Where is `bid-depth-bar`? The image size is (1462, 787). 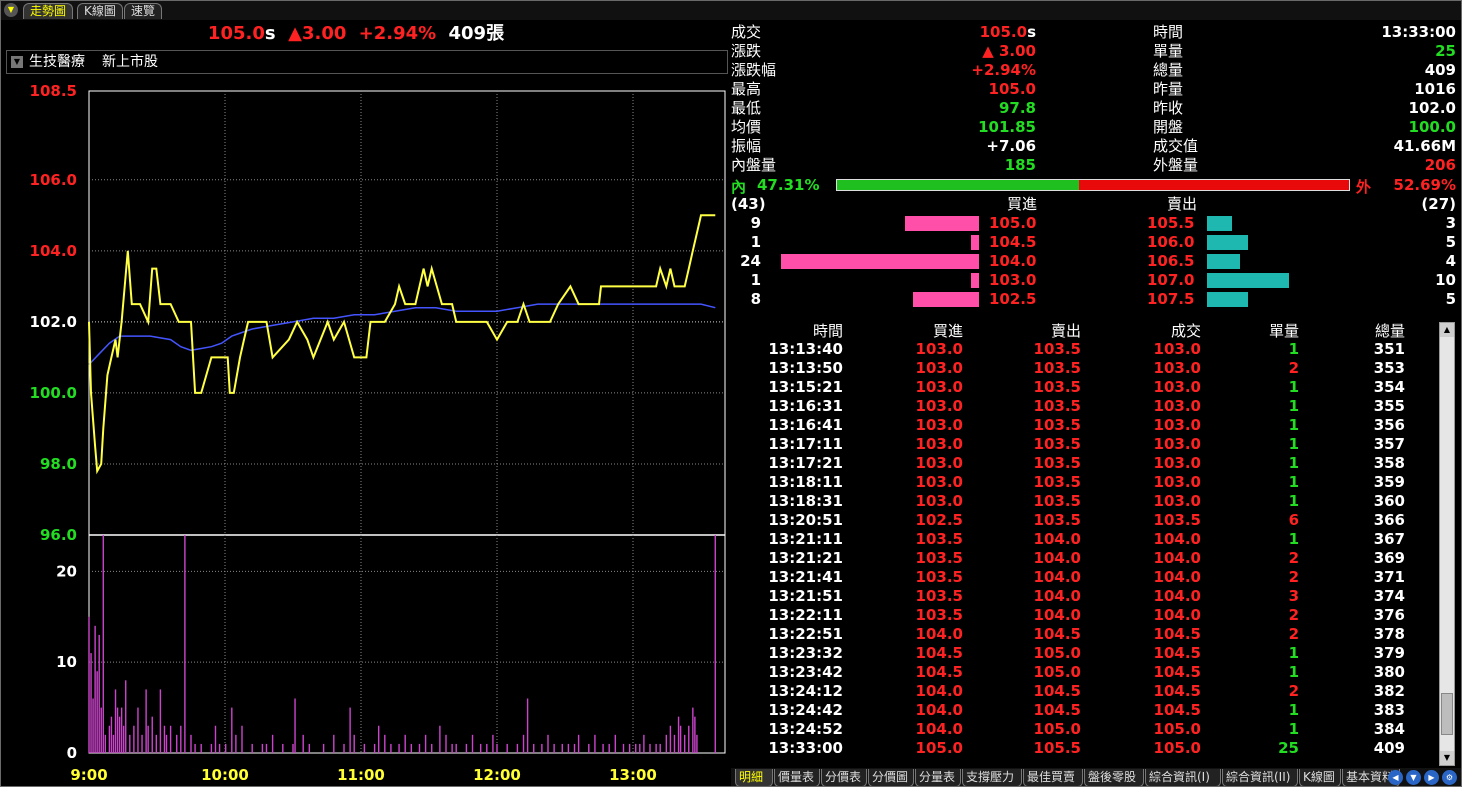
bid-depth-bar is located at coordinates (941, 223).